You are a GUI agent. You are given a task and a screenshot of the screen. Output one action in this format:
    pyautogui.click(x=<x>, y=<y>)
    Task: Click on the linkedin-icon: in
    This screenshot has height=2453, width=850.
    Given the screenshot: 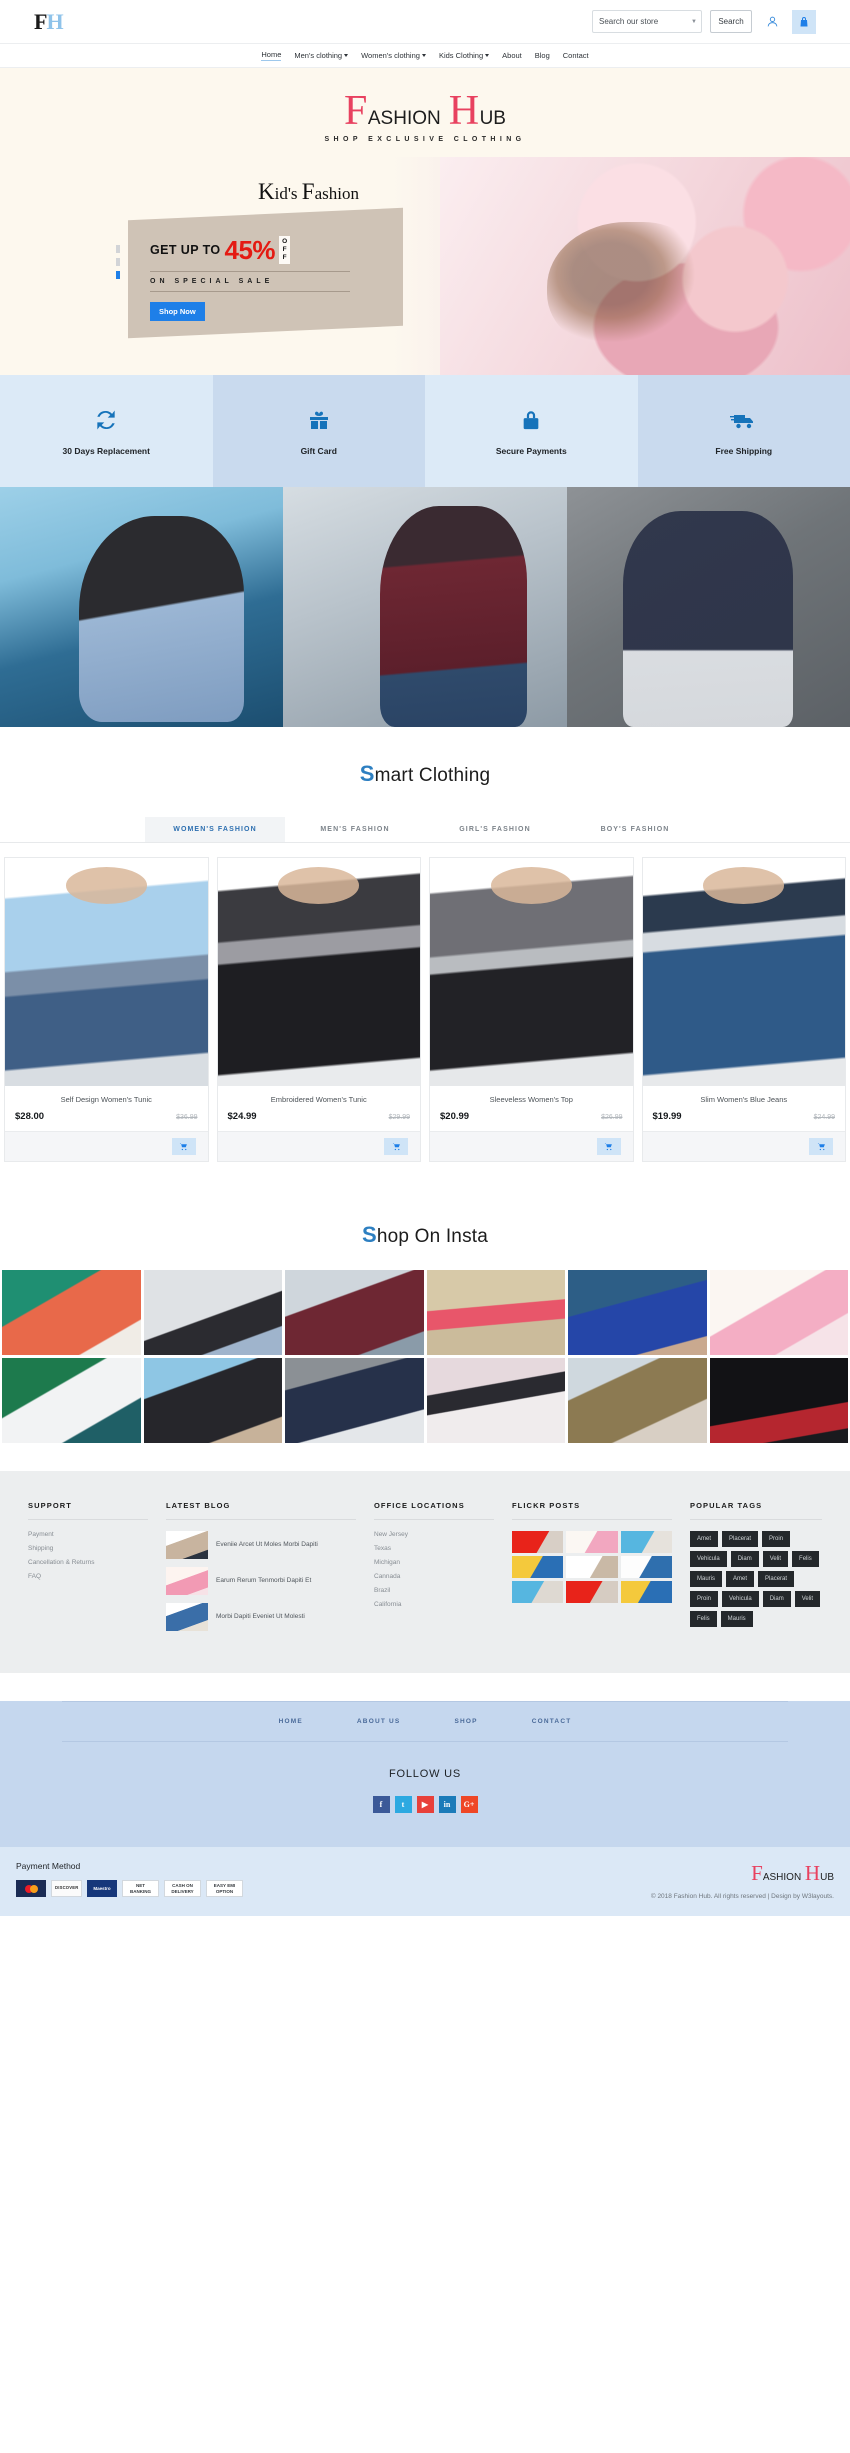 What is the action you would take?
    pyautogui.click(x=447, y=1804)
    